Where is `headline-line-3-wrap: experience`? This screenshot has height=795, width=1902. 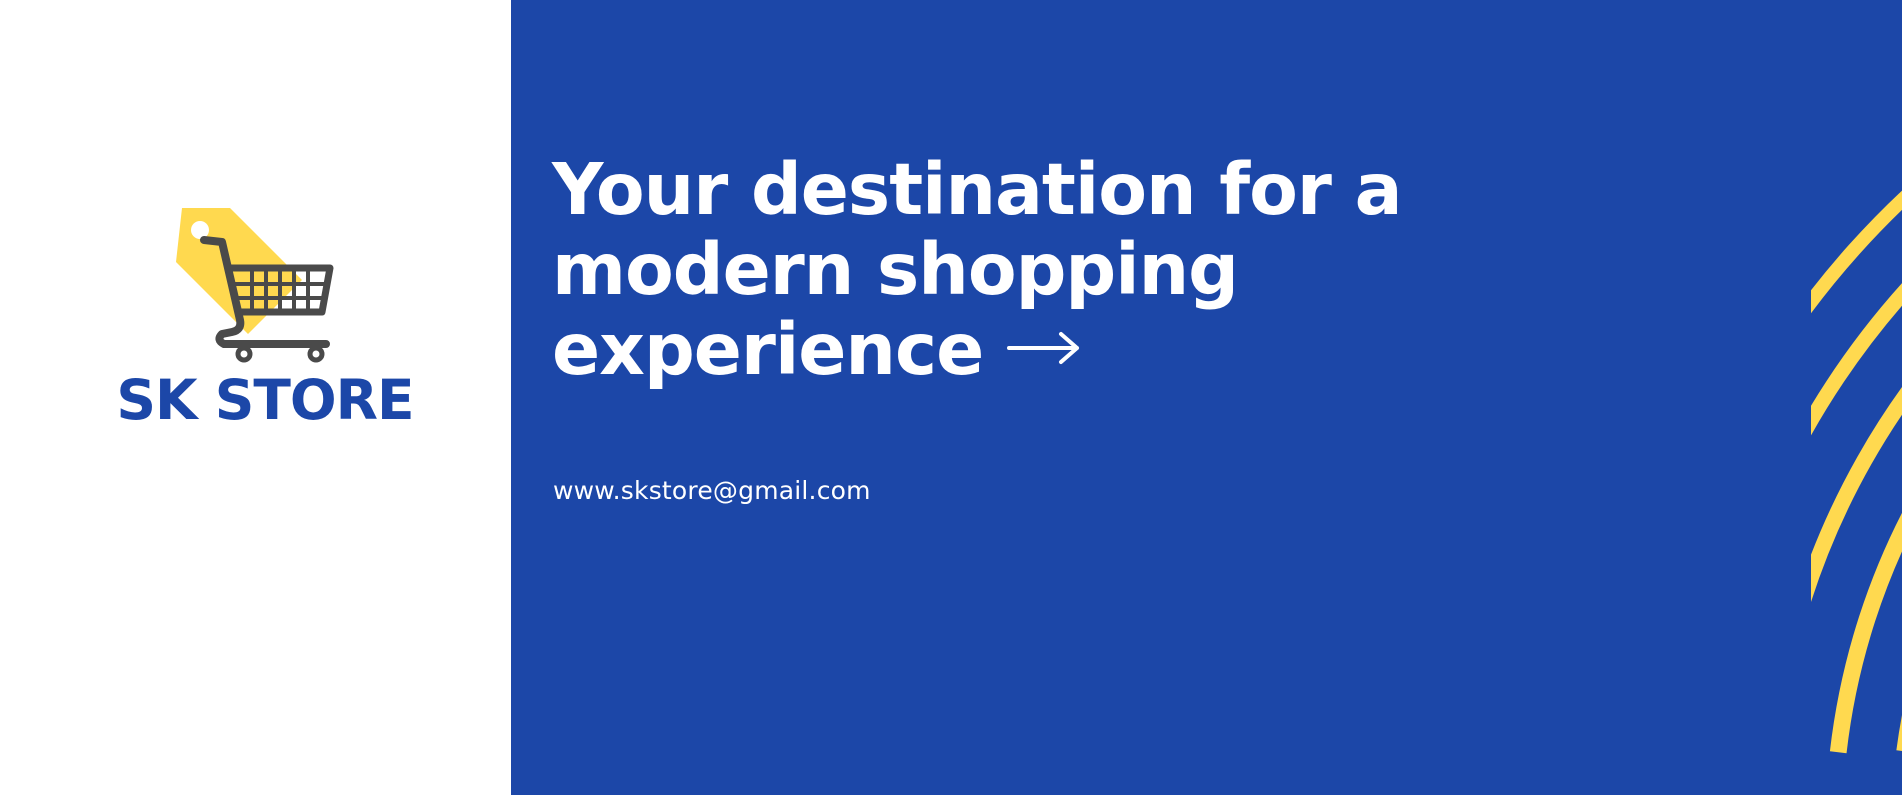
headline-line-3-wrap: experience is located at coordinates (992, 350).